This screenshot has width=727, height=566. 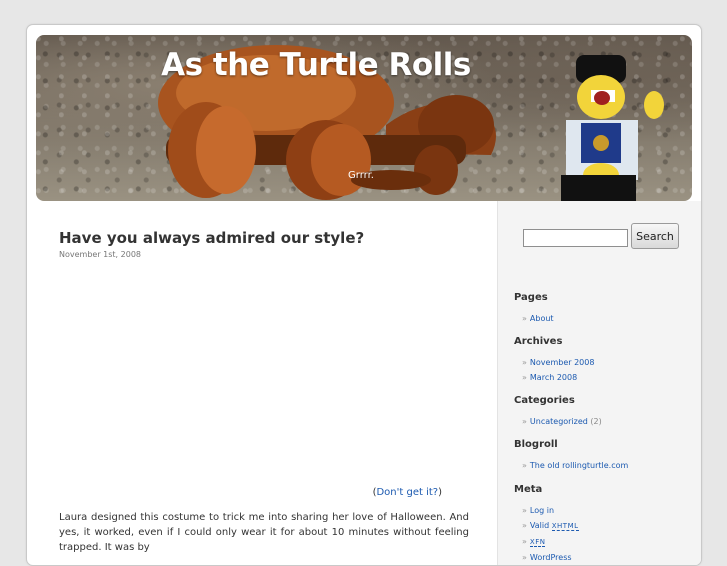 What do you see at coordinates (608, 510) in the screenshot?
I see `list-item: » Log in` at bounding box center [608, 510].